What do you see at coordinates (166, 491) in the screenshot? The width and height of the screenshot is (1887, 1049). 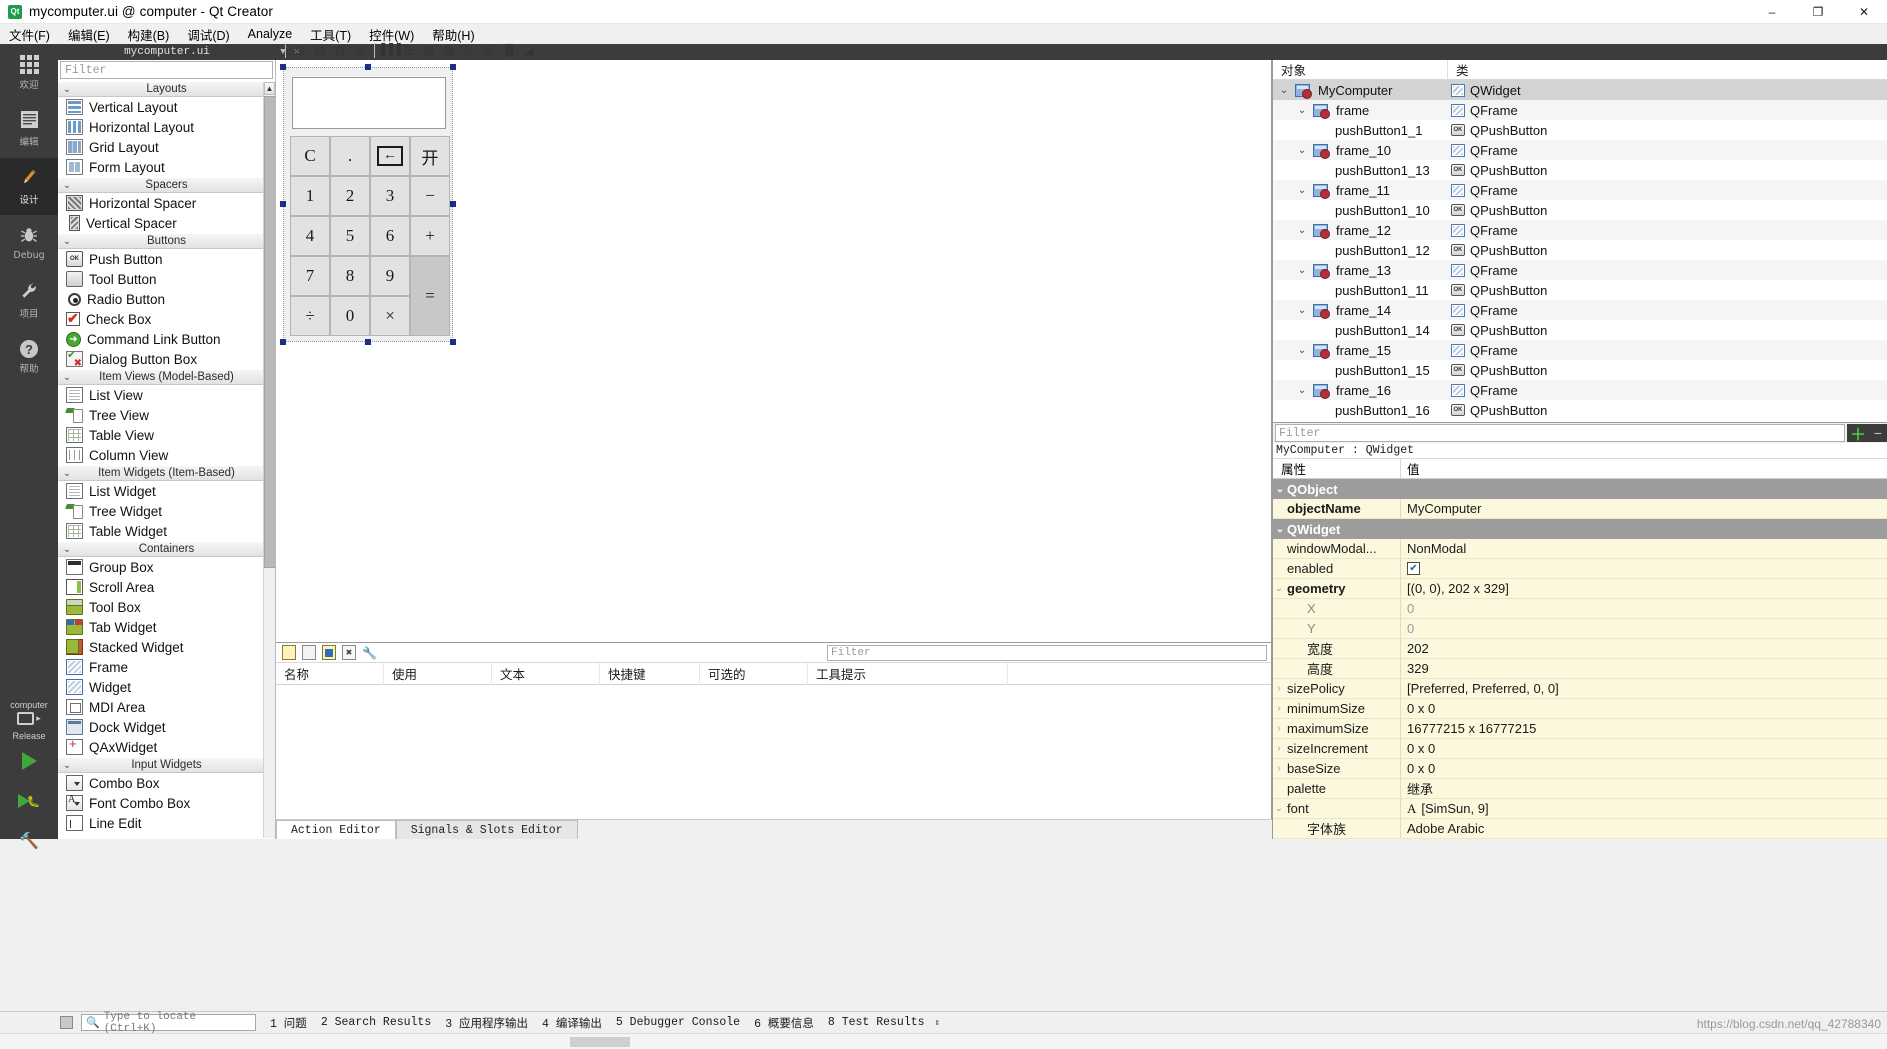 I see `widget-item-list-widget: List Widget` at bounding box center [166, 491].